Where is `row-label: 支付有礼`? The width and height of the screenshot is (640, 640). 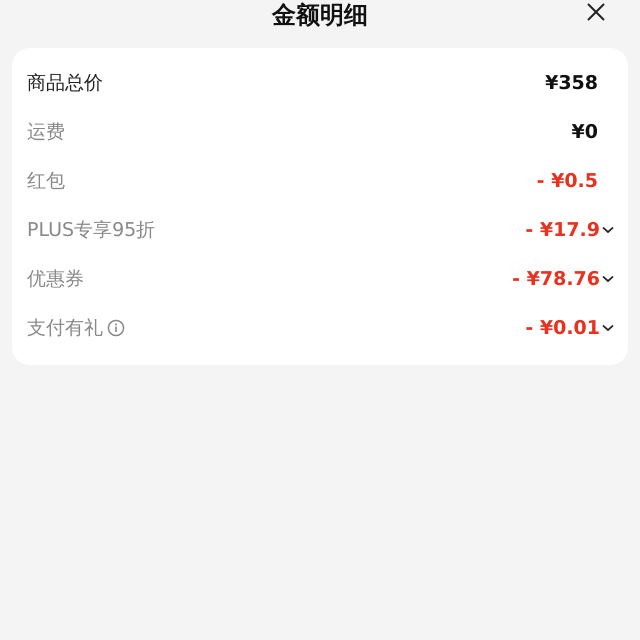 row-label: 支付有礼 is located at coordinates (65, 328).